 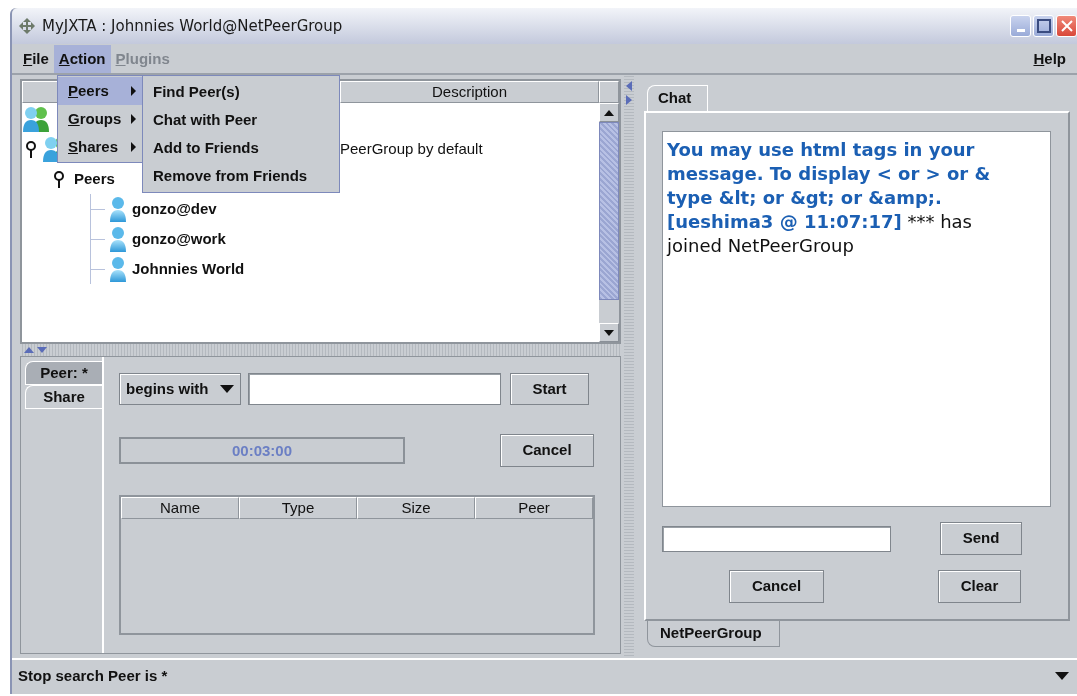 I want to click on tab: Peer: *, so click(x=63, y=373).